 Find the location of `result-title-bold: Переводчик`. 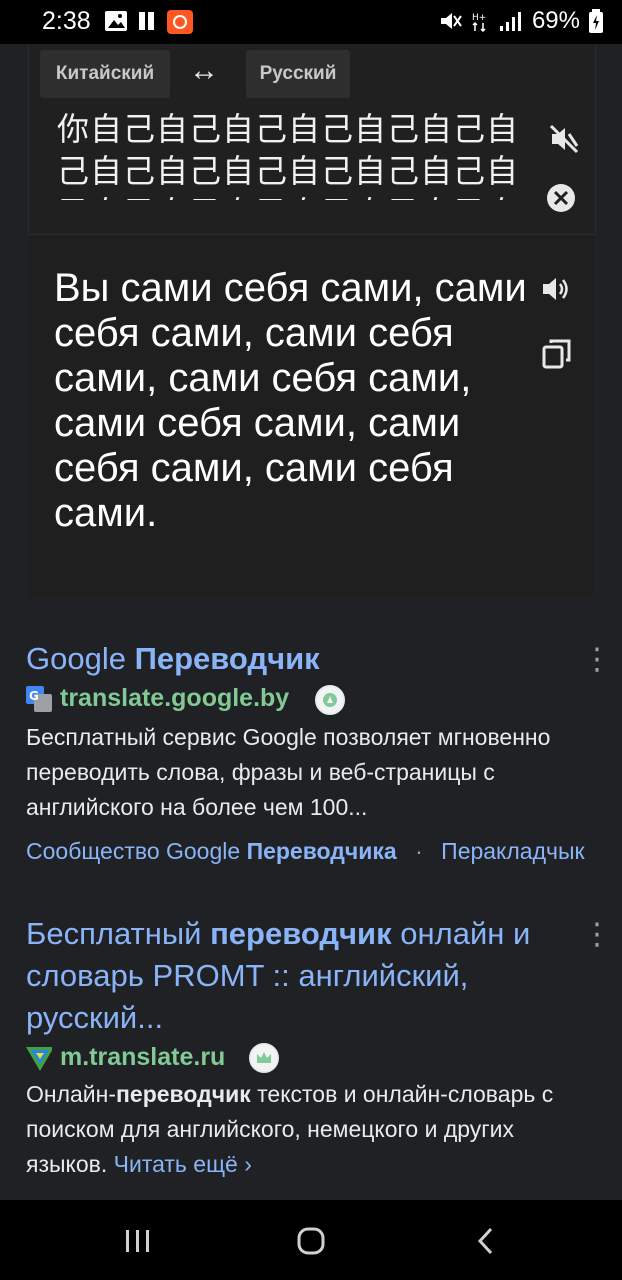

result-title-bold: Переводчик is located at coordinates (227, 658).